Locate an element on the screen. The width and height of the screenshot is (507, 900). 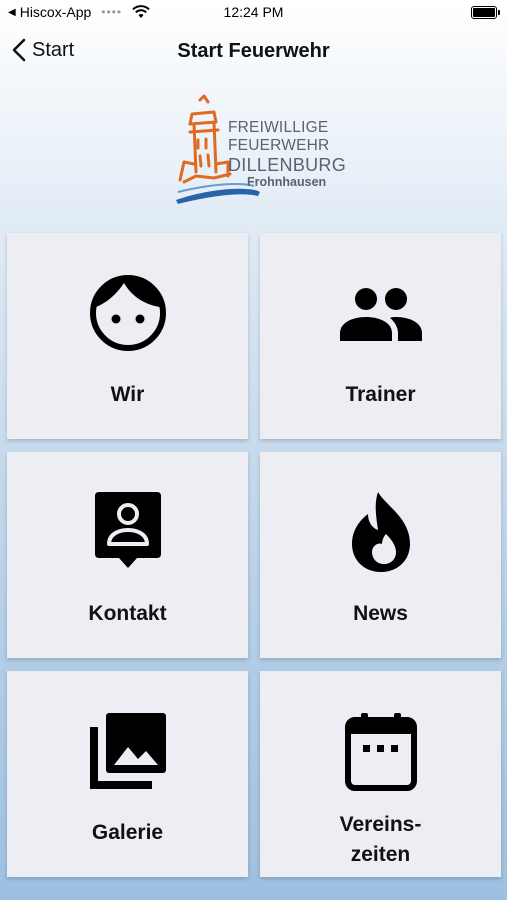
tile-label: Kontakt is located at coordinates (127, 613).